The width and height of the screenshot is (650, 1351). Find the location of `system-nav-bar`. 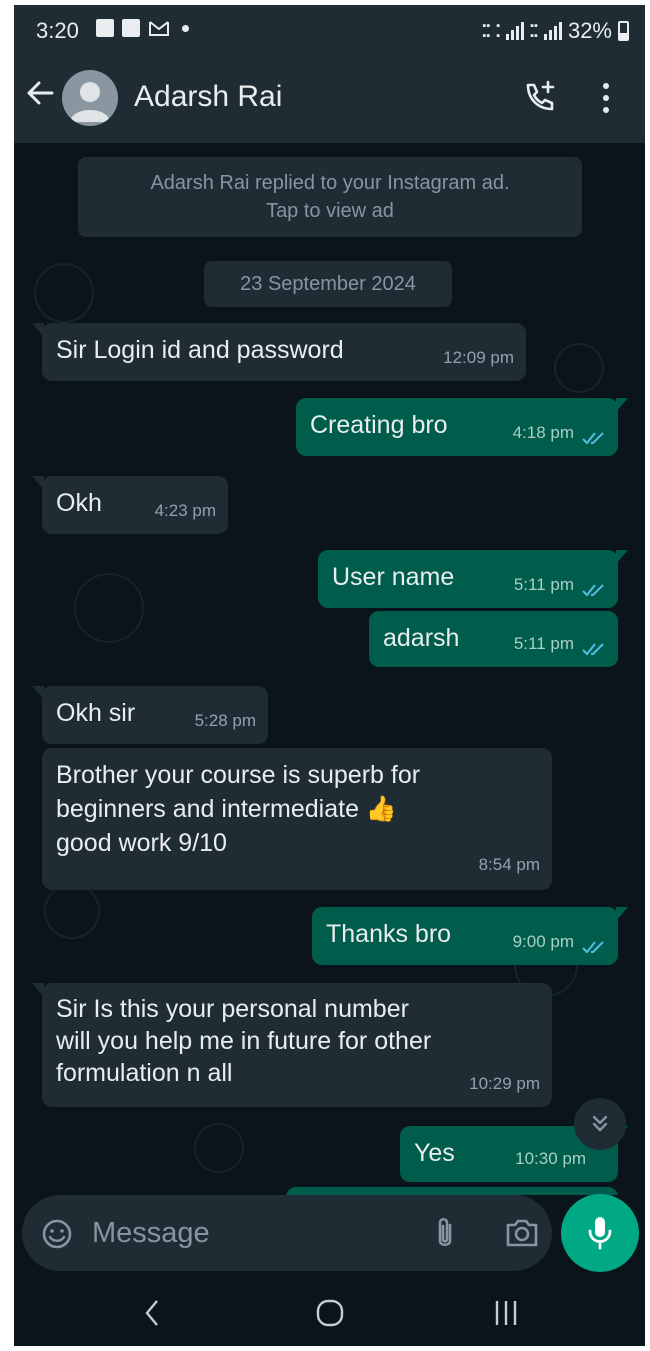

system-nav-bar is located at coordinates (329, 1314).